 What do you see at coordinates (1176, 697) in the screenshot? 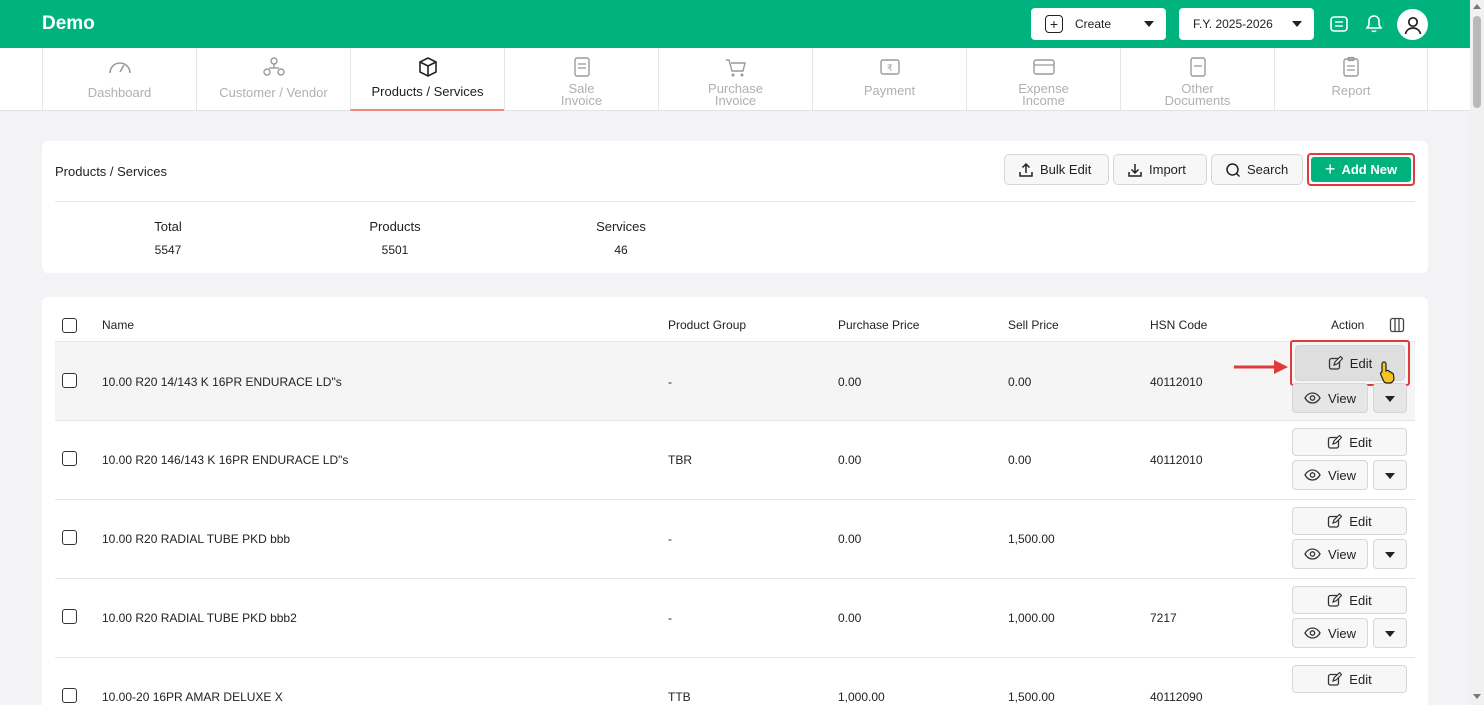
I see `cell-hsn-code: 40112090` at bounding box center [1176, 697].